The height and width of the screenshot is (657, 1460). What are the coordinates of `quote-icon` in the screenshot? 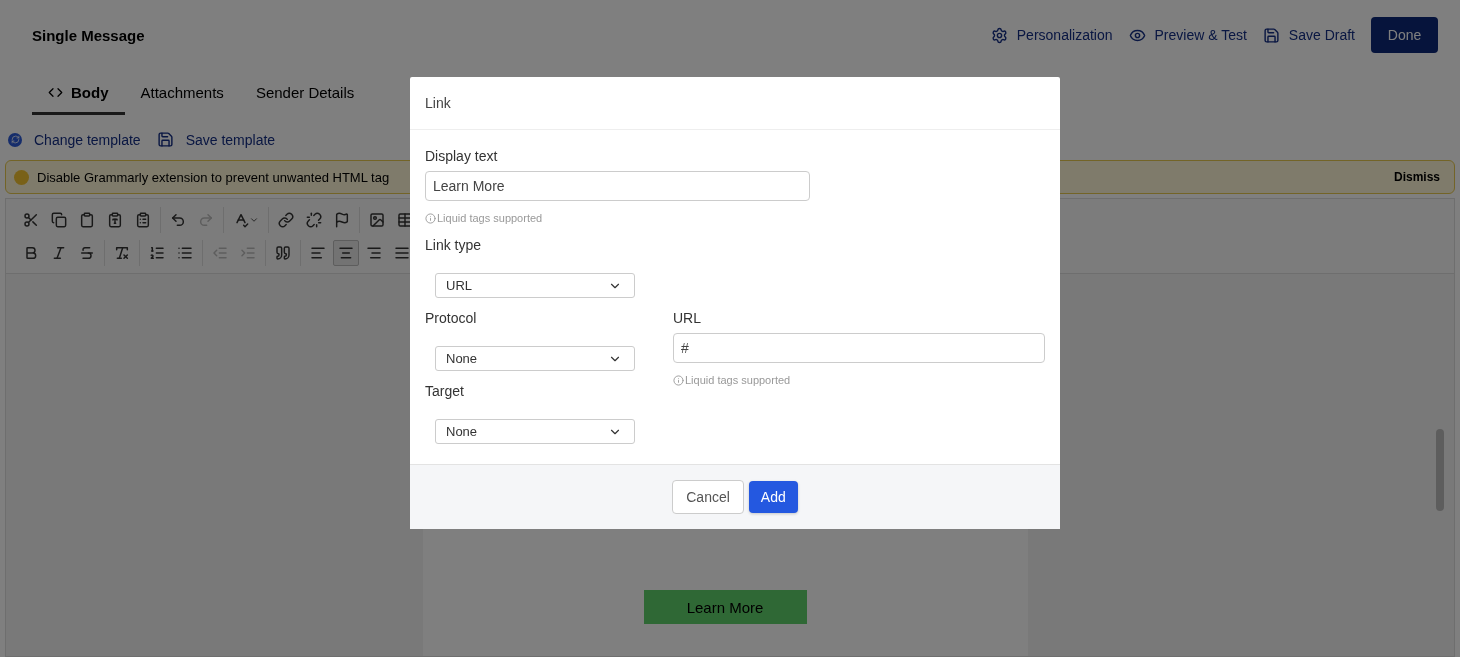 It's located at (283, 252).